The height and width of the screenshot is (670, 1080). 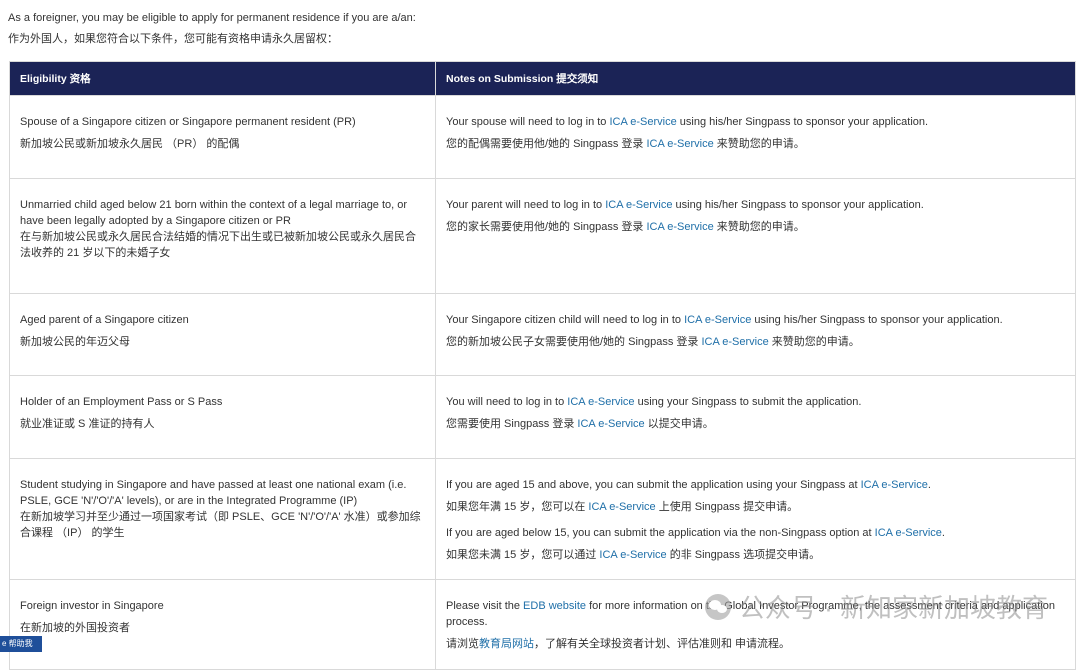 I want to click on eligibility-en: Foreign investor in Singapore, so click(x=92, y=606).